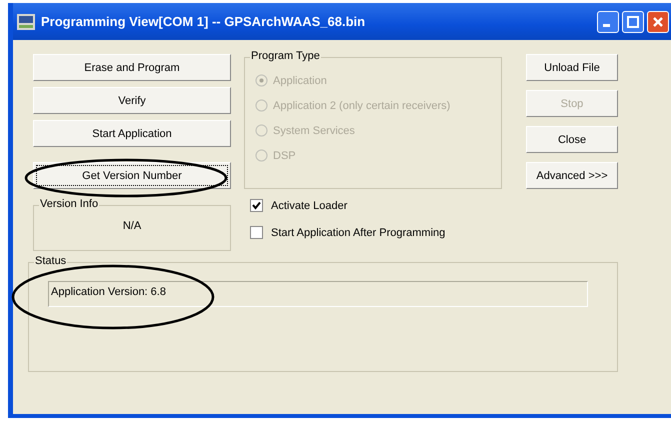  I want to click on checkbox-option: Start Application After Programming, so click(376, 232).